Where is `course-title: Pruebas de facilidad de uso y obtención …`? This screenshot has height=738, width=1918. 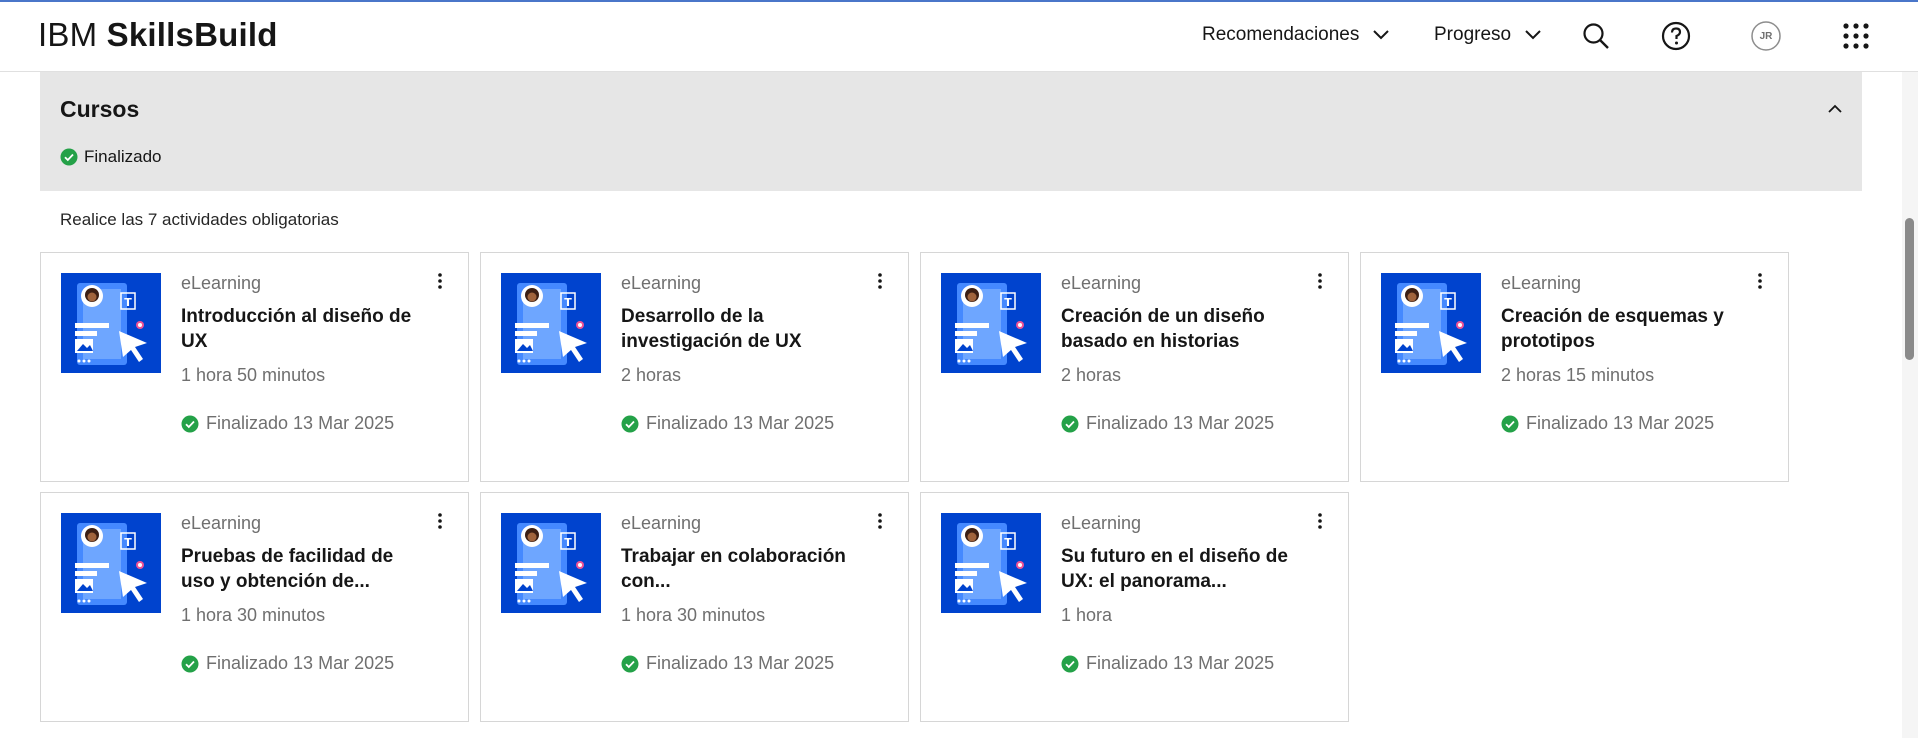
course-title: Pruebas de facilidad de uso y obtención … is located at coordinates (298, 569).